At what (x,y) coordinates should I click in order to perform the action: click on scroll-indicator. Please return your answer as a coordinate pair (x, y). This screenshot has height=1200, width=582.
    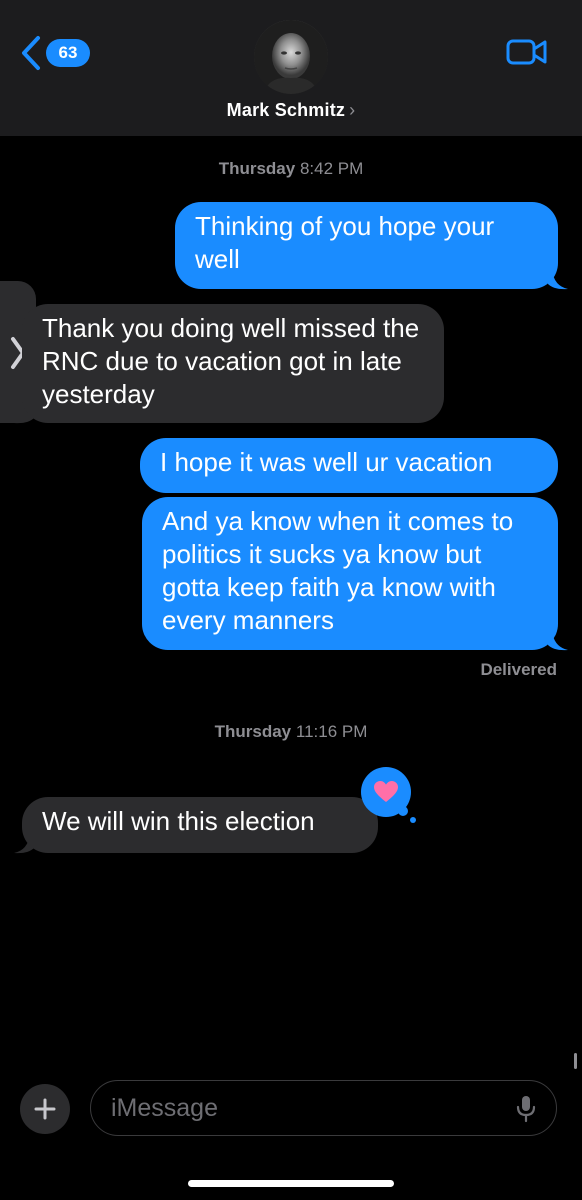
    Looking at the image, I should click on (575, 1061).